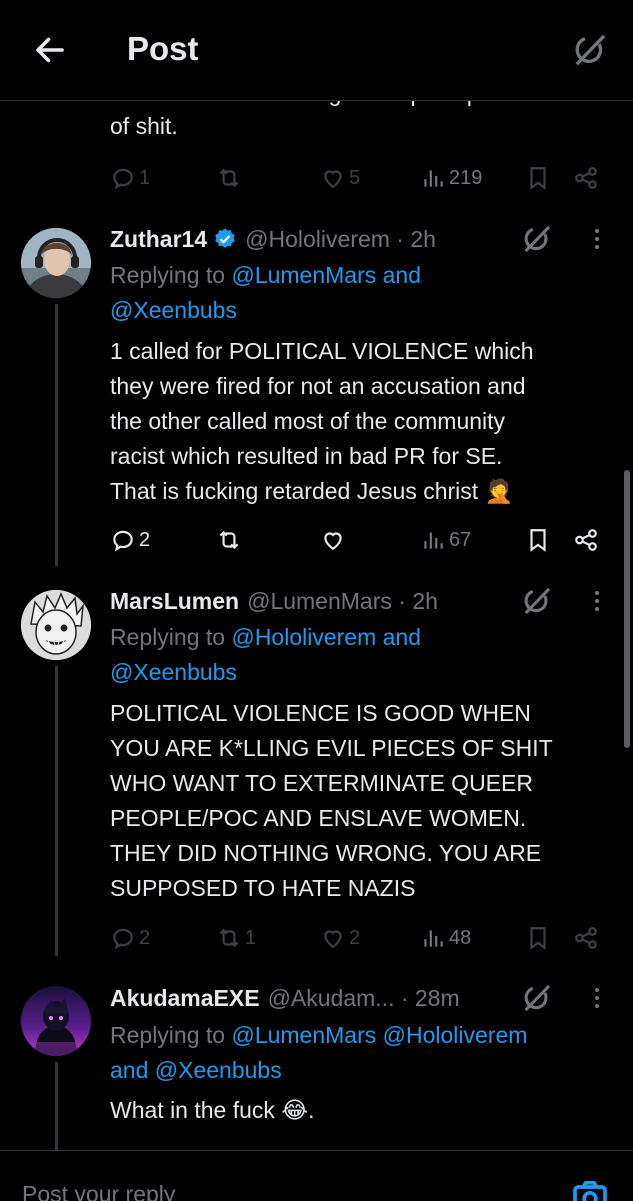 This screenshot has height=1201, width=633. Describe the element at coordinates (312, 491) in the screenshot. I see `body-line: That is fucking retarded Jesus christ 🤦` at that location.